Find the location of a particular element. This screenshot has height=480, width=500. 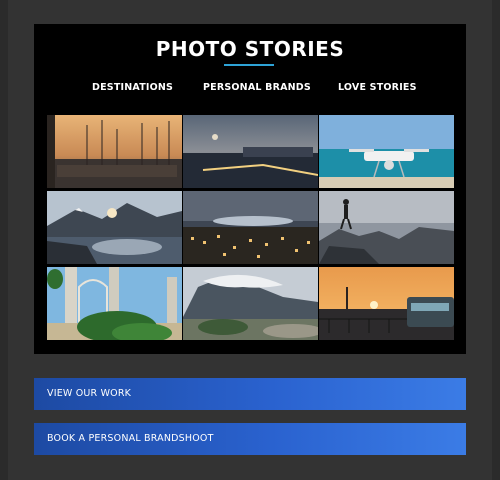

city-at-night-photo is located at coordinates (250, 227).